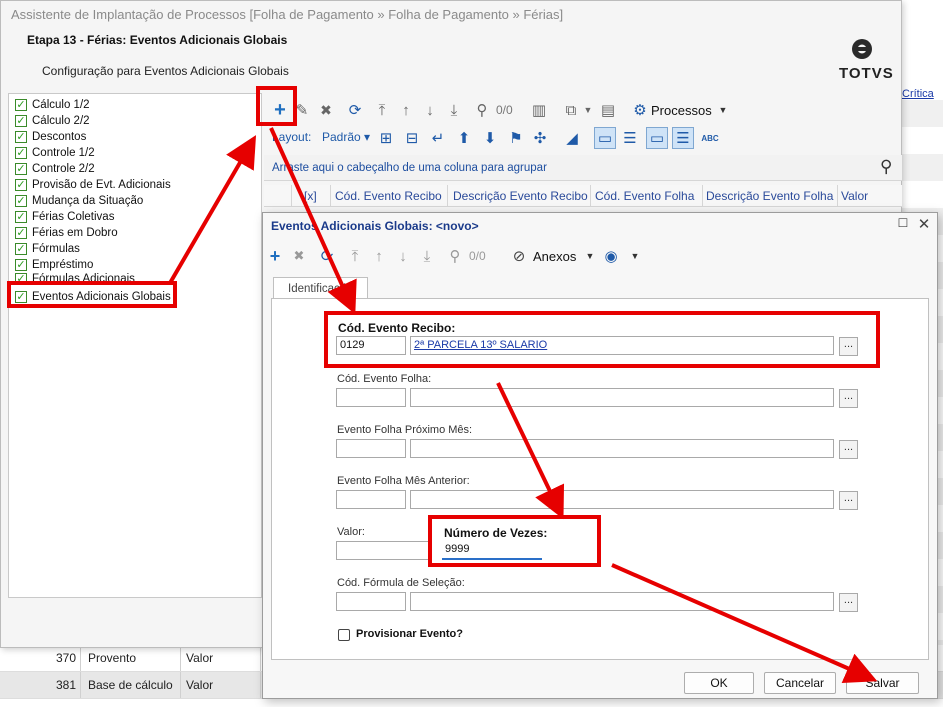 Image resolution: width=943 pixels, height=707 pixels. I want to click on columns-icon: ▥, so click(539, 110).